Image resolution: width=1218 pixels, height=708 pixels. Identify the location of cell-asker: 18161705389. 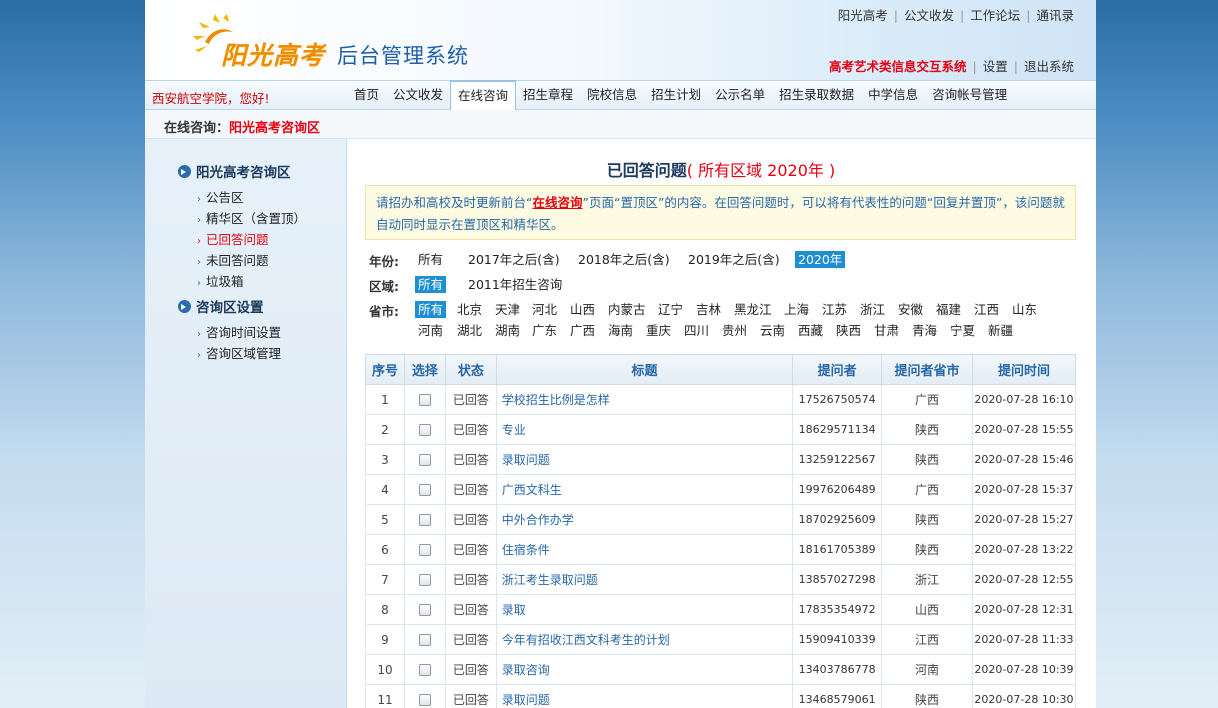
(837, 549).